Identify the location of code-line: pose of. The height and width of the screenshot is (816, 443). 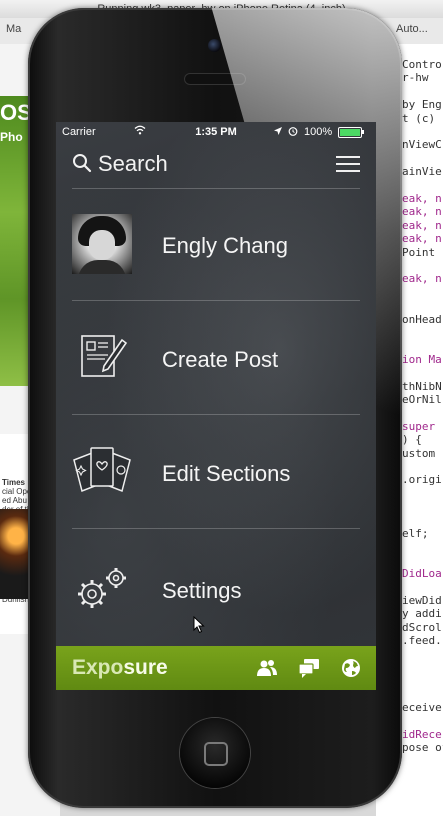
(422, 748).